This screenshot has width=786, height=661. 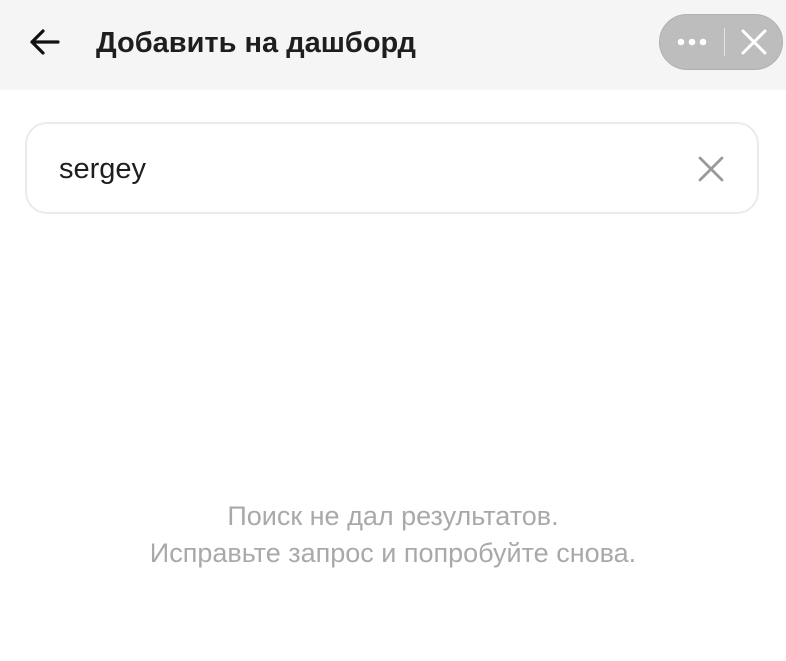 I want to click on miniapp-capsule, so click(x=721, y=42).